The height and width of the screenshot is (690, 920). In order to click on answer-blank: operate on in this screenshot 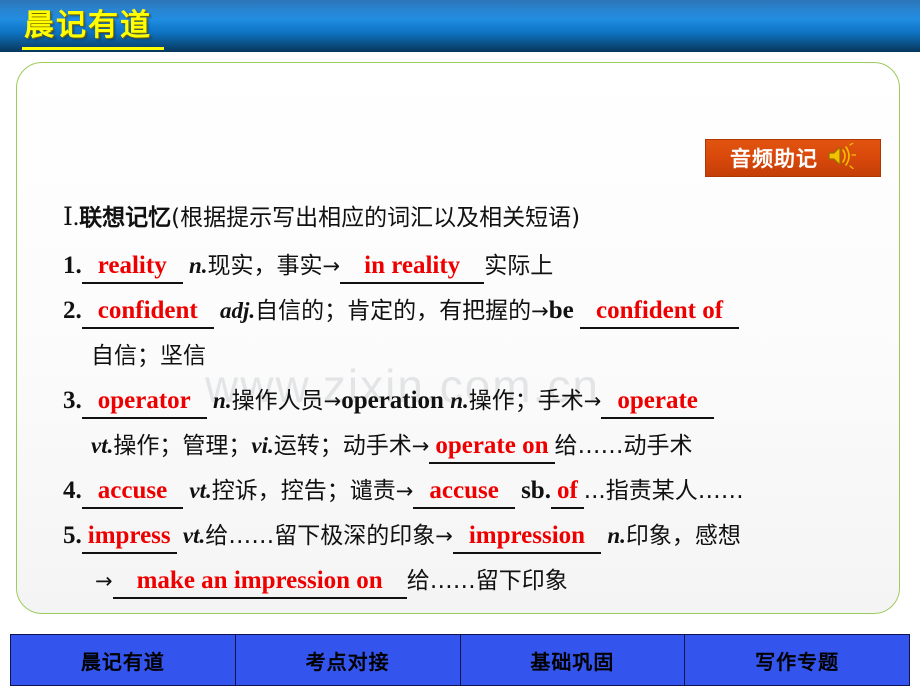, I will do `click(492, 447)`.